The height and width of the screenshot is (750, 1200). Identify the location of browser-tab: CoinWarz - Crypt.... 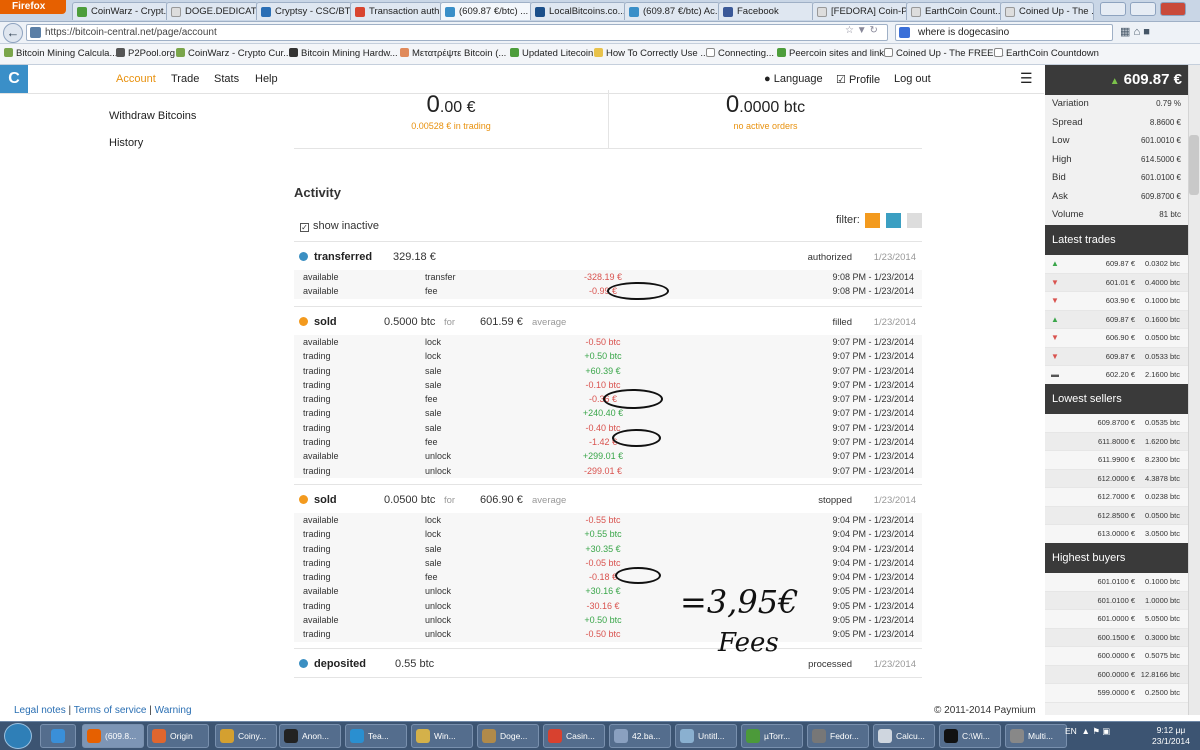
(120, 11).